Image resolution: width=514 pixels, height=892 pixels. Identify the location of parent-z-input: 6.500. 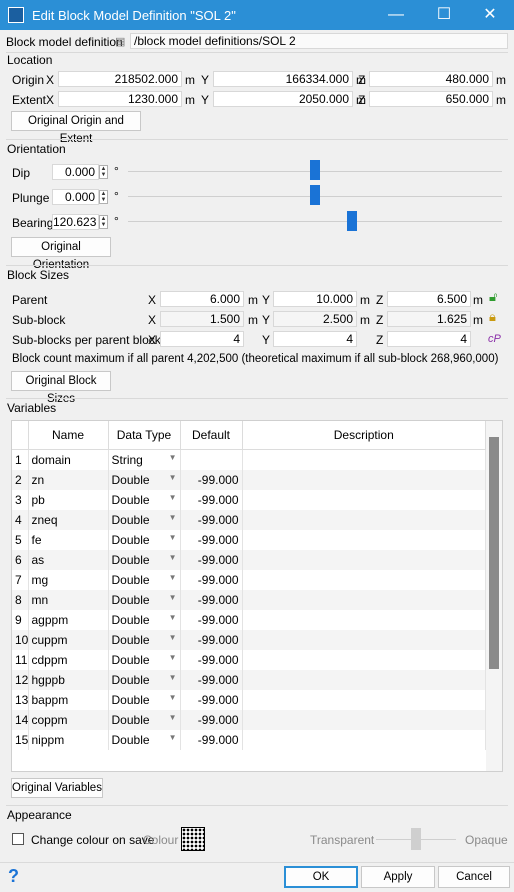
(429, 299).